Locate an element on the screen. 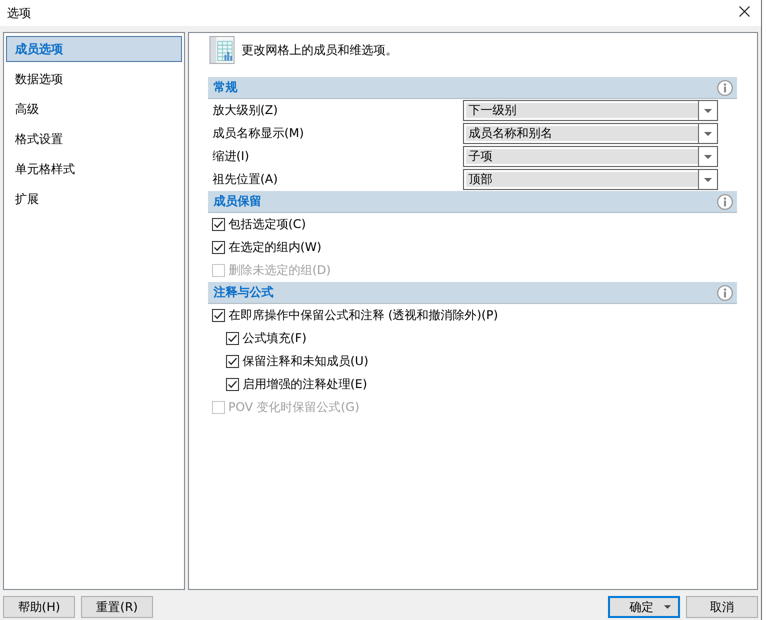  field-label: 放大级别(Z) is located at coordinates (245, 110).